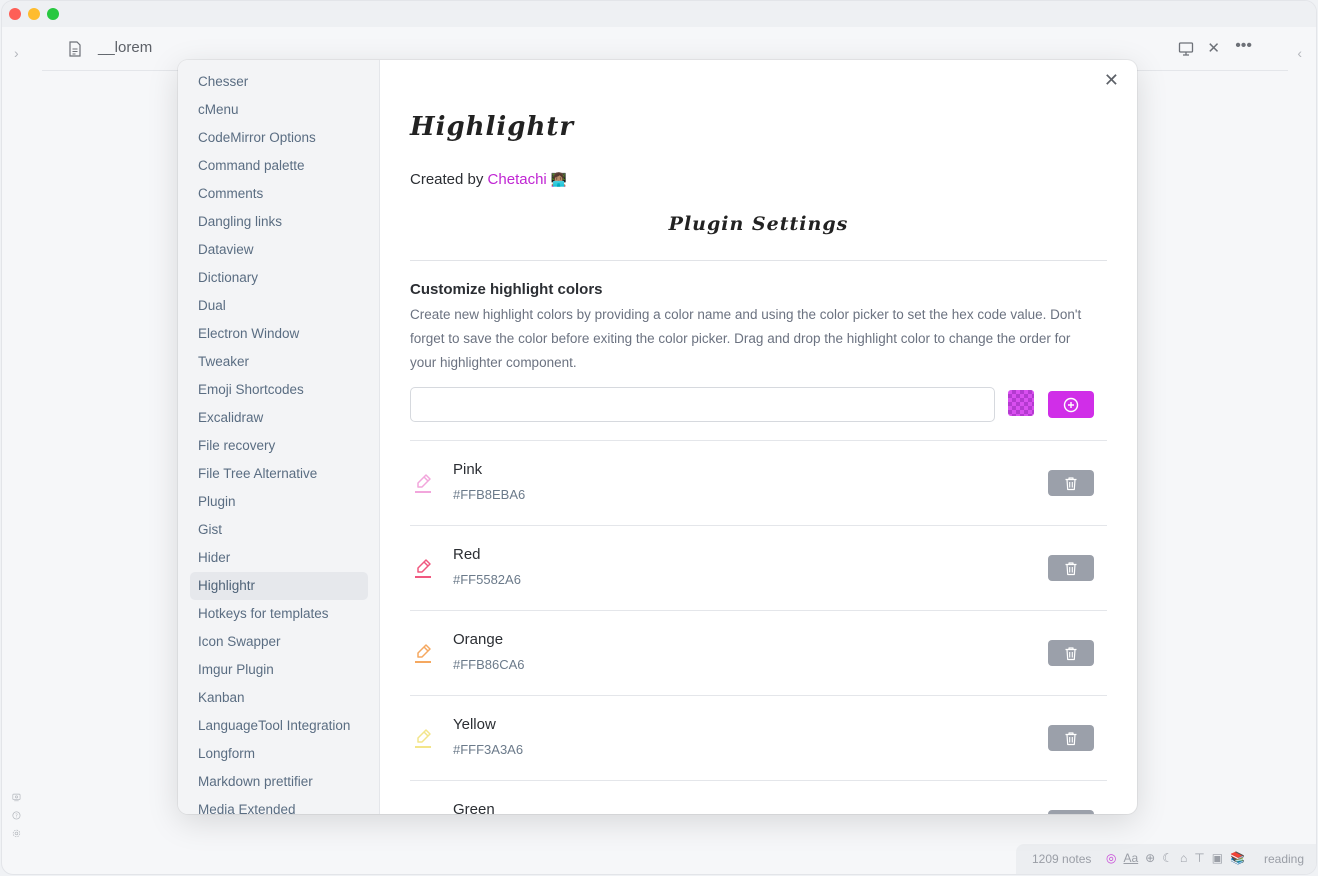 The width and height of the screenshot is (1318, 876). I want to click on sidebar-item-chesser: Chesser, so click(279, 82).